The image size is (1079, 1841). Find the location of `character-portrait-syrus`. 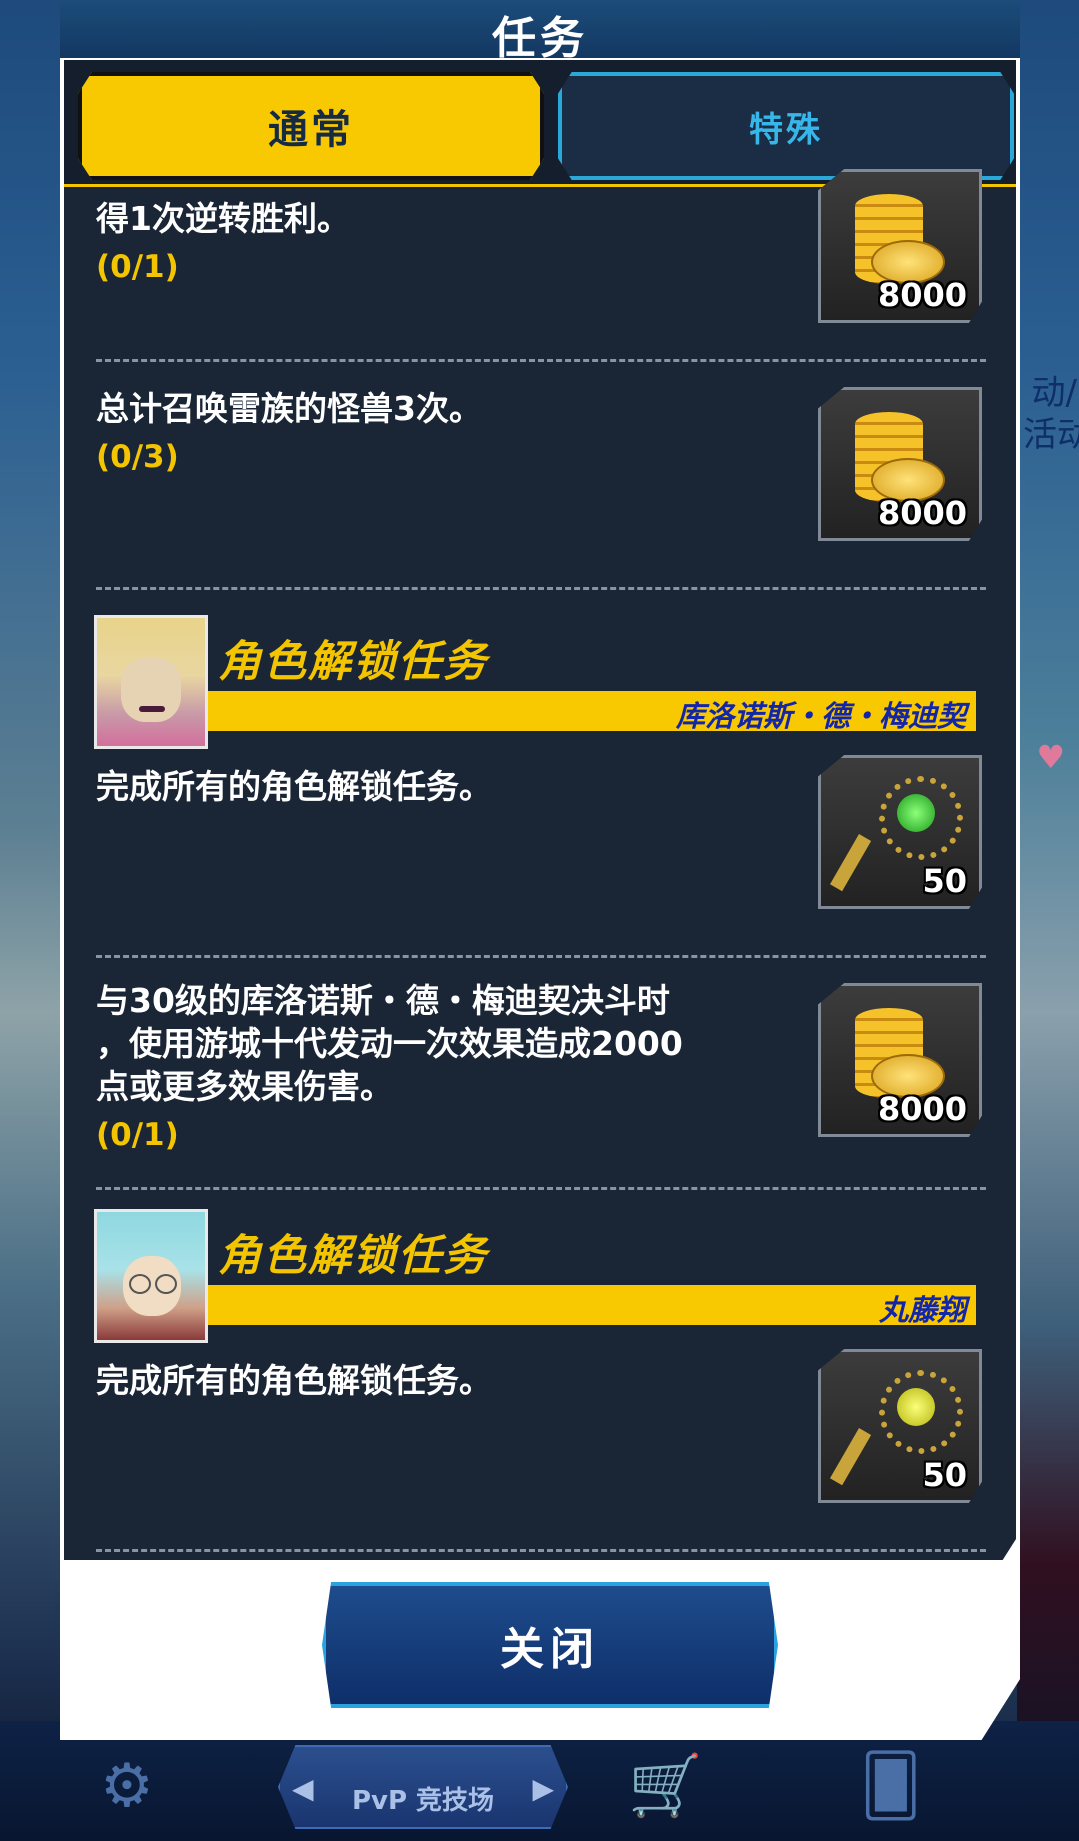

character-portrait-syrus is located at coordinates (151, 1276).